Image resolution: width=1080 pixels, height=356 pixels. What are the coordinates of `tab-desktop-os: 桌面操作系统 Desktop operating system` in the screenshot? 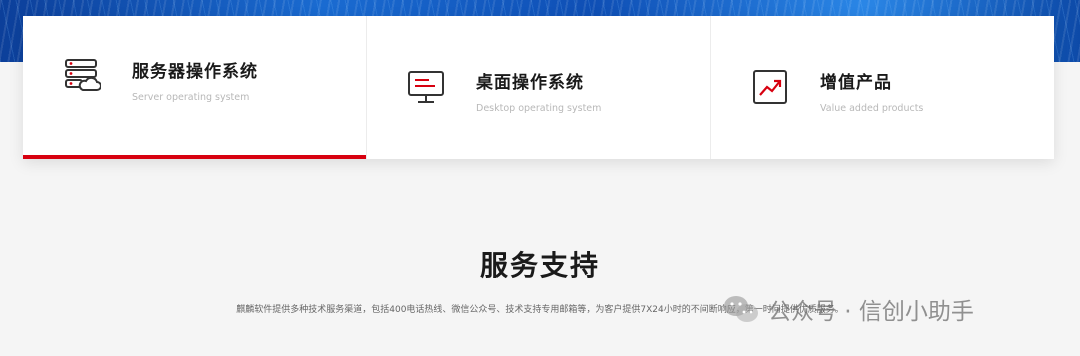 It's located at (539, 87).